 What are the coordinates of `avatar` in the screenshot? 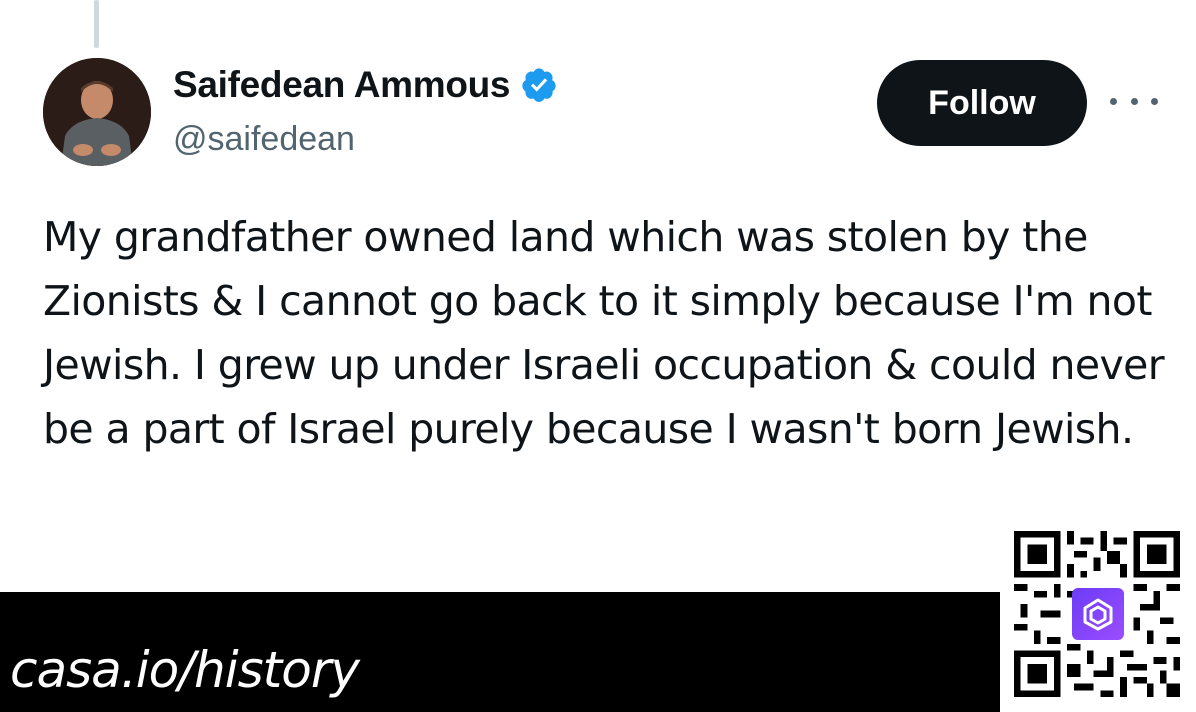 It's located at (97, 112).